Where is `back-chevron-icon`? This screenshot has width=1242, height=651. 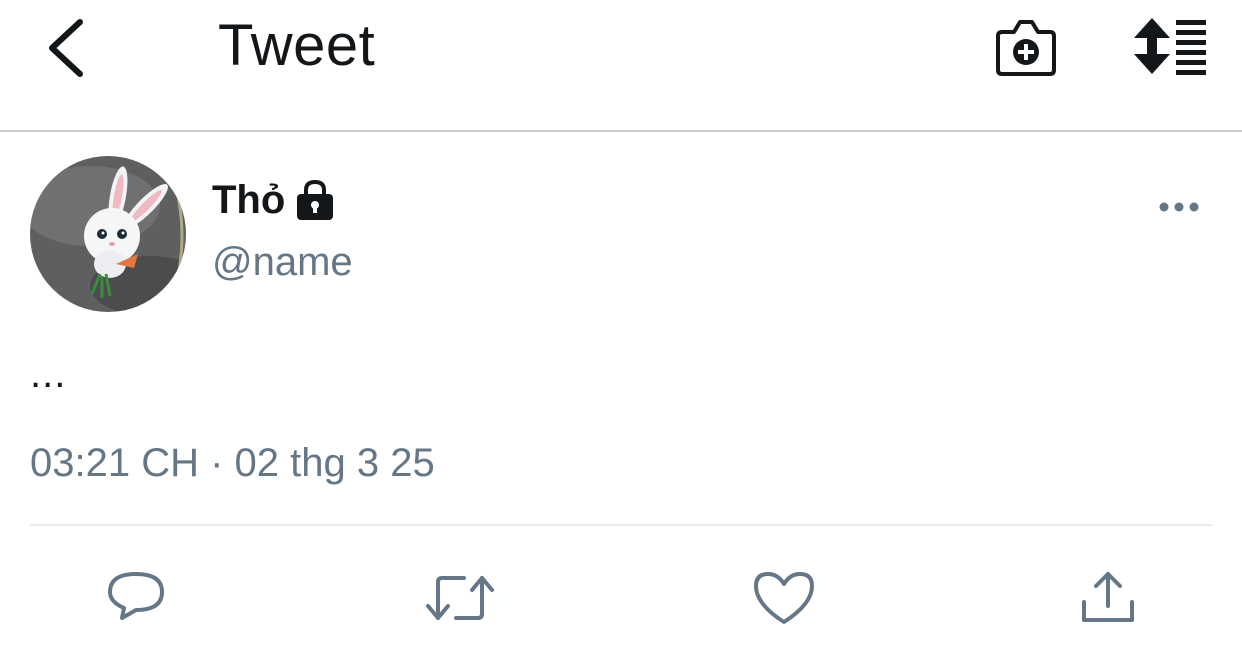
back-chevron-icon is located at coordinates (66, 48).